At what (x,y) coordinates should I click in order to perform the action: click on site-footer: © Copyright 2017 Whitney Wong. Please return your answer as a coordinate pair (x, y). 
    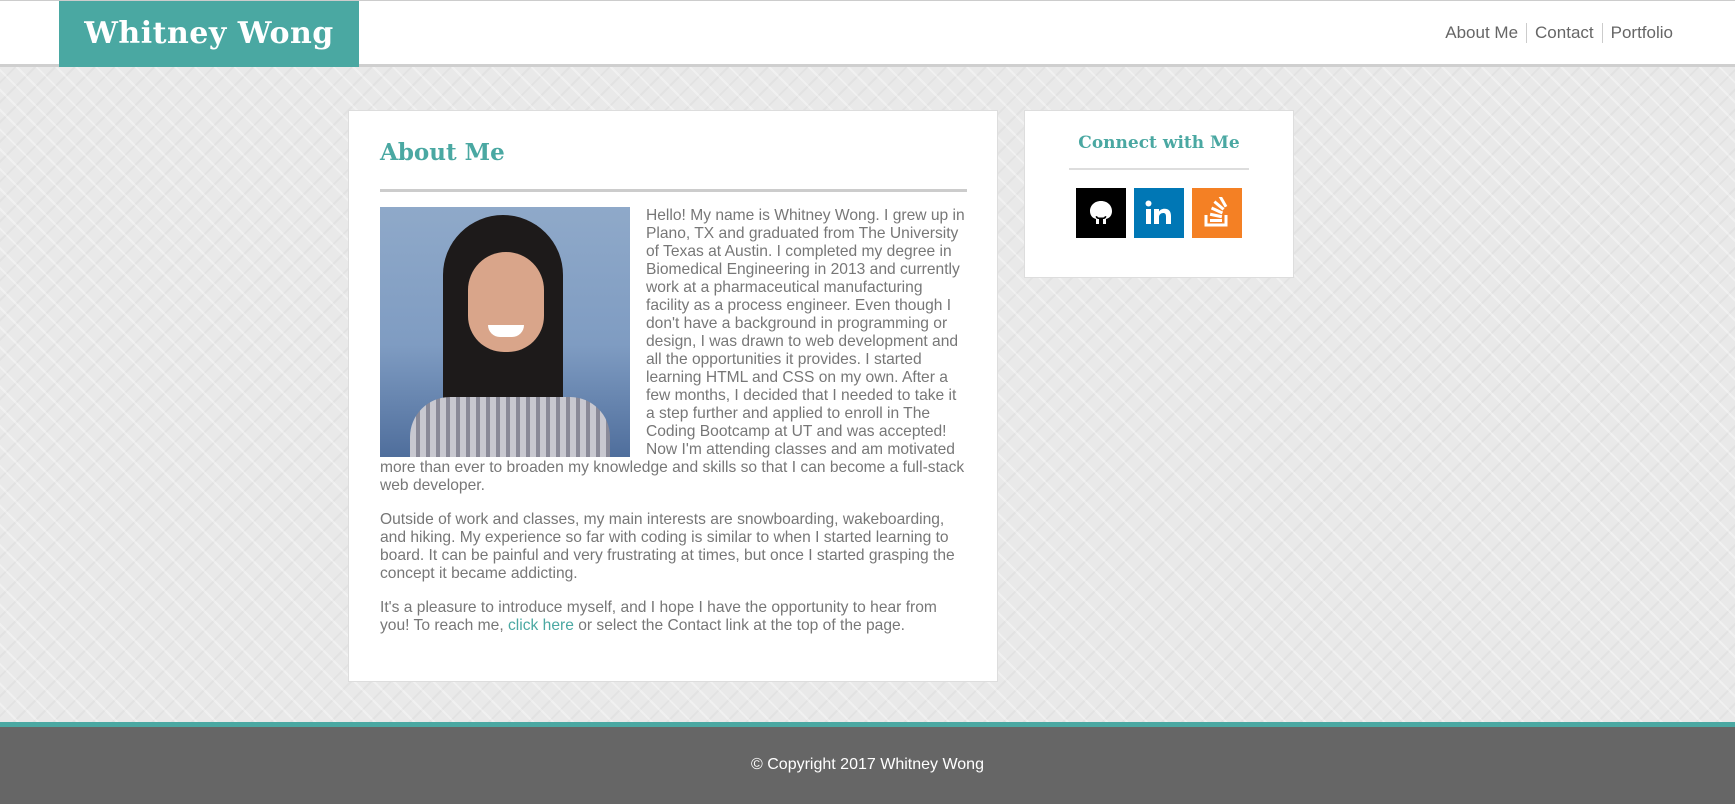
    Looking at the image, I should click on (867, 763).